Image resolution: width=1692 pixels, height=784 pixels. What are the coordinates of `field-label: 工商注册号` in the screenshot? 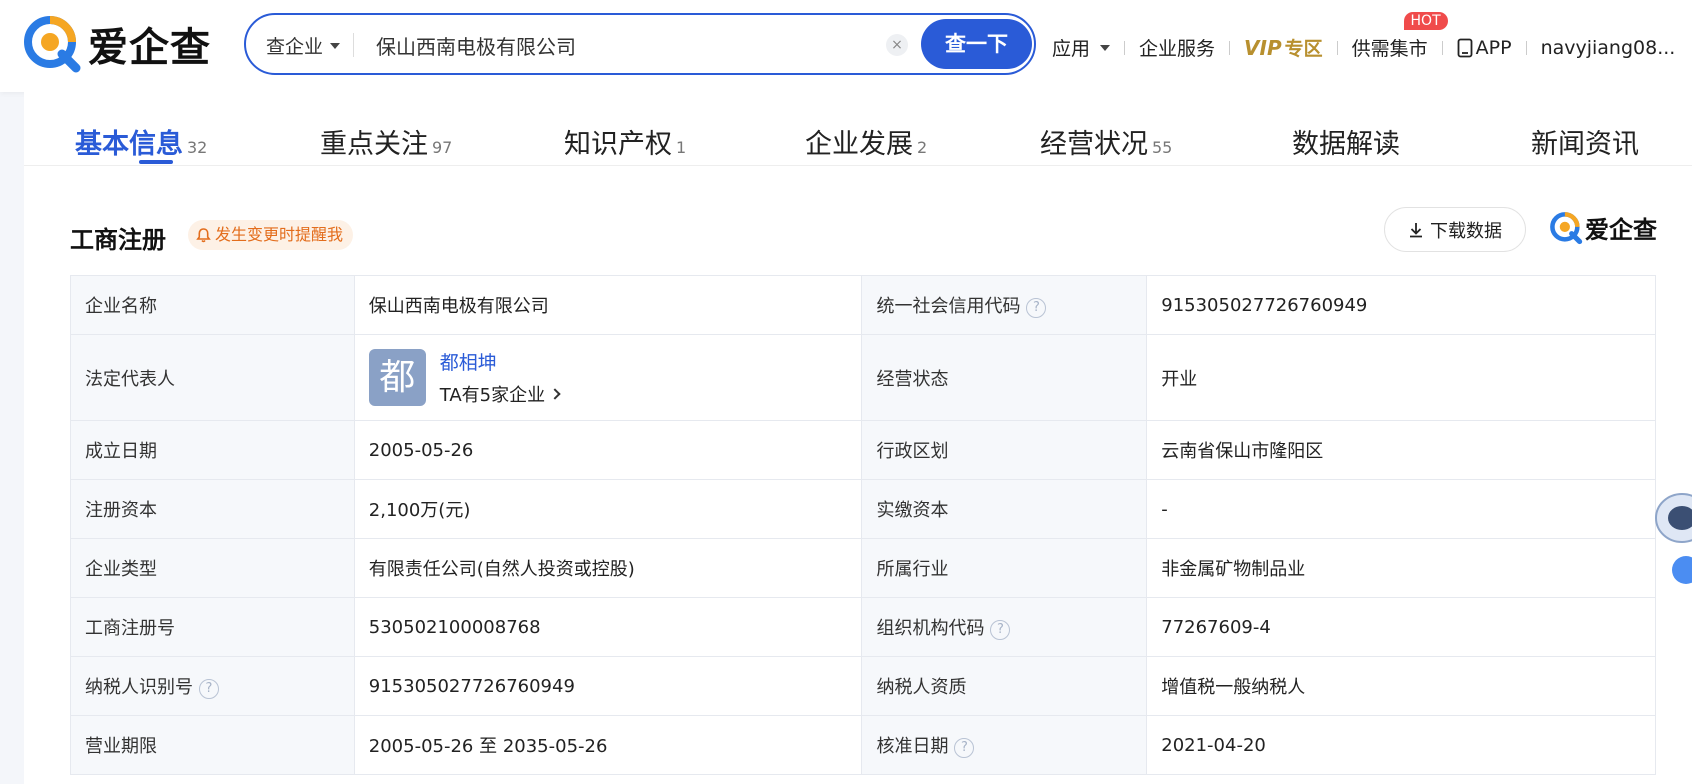 It's located at (212, 627).